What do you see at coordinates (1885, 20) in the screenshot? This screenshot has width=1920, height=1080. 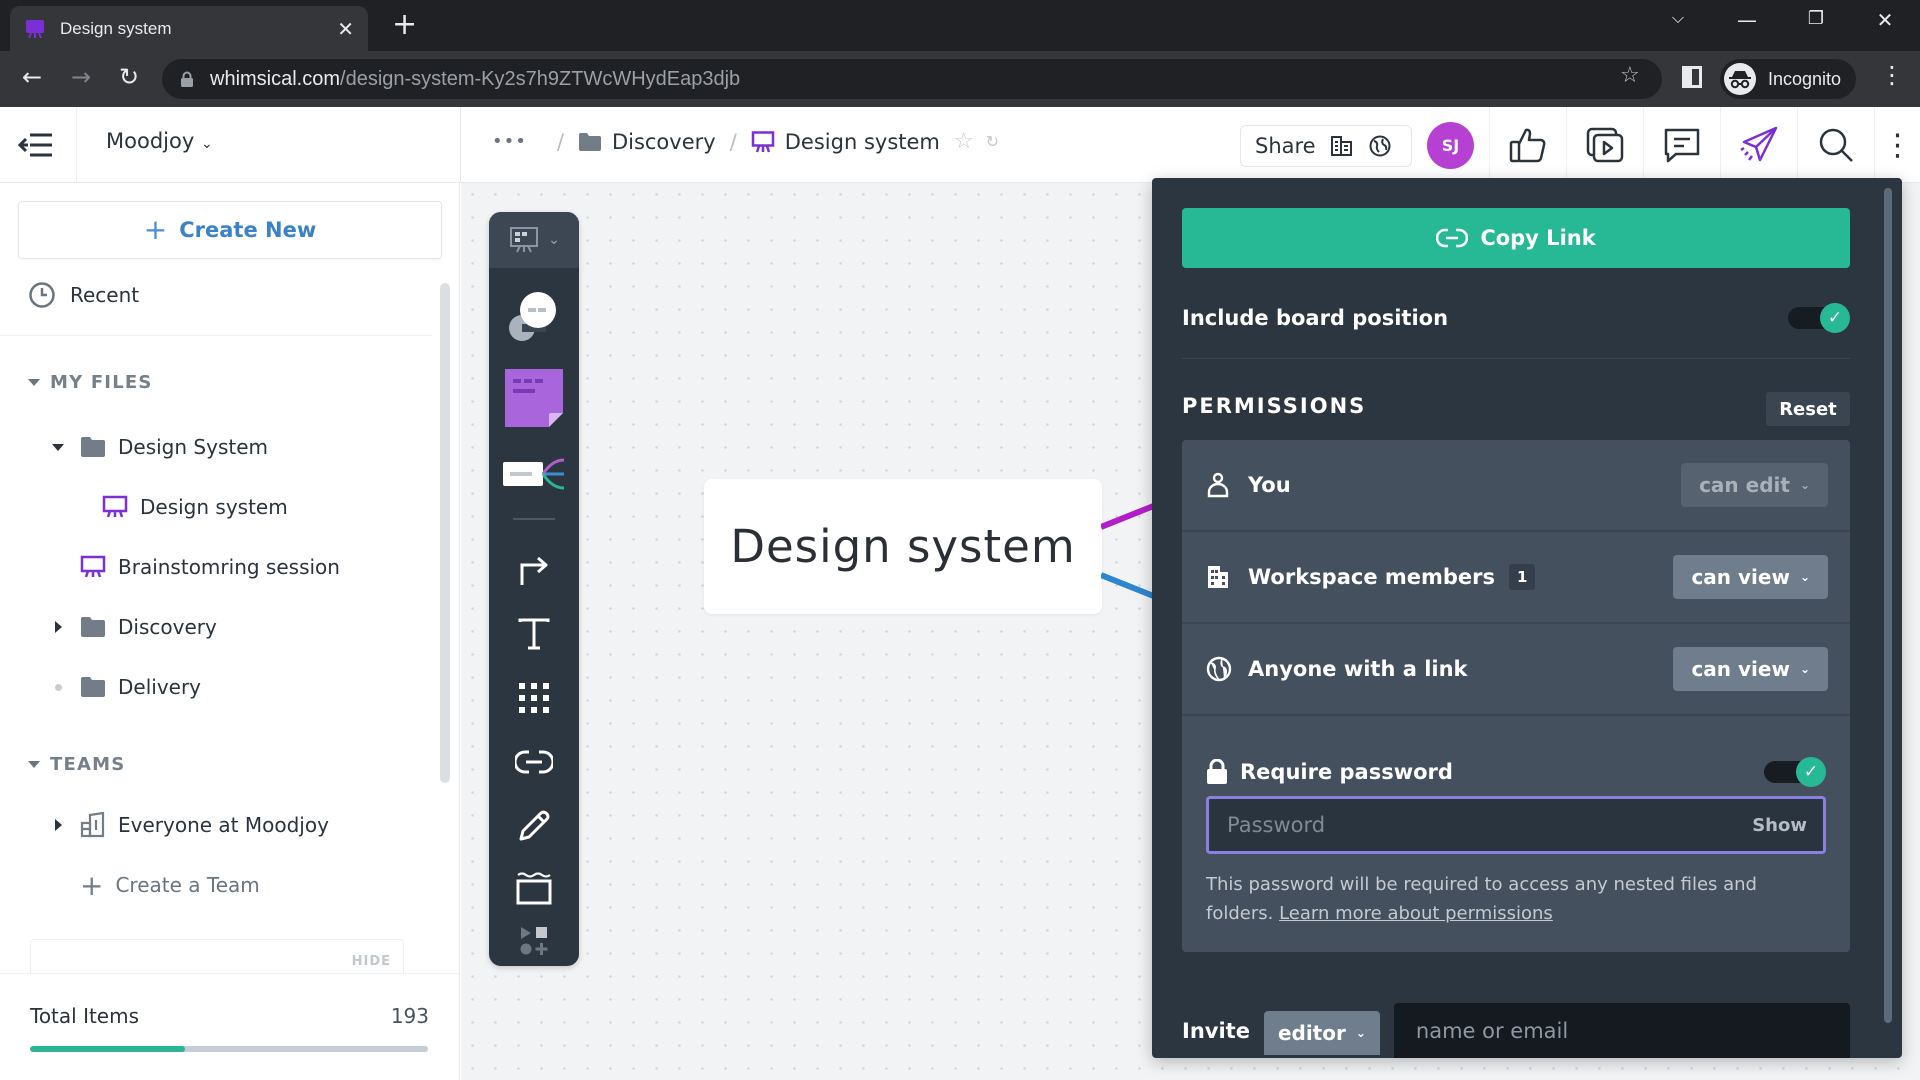 I see `window-close-icon: ✕` at bounding box center [1885, 20].